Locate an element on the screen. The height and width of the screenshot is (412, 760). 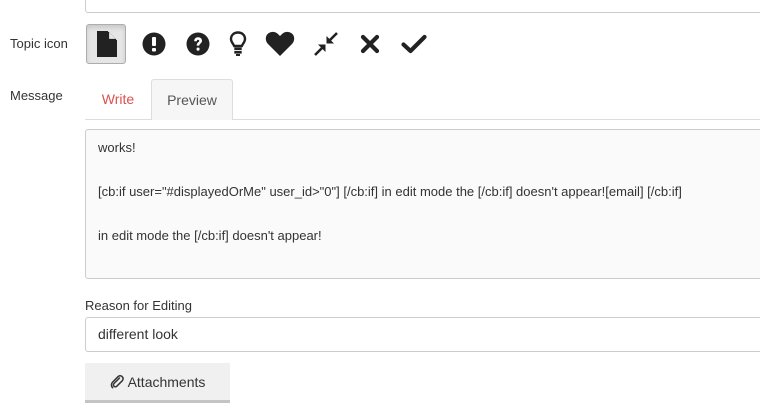
topic-icon-option-check is located at coordinates (414, 44).